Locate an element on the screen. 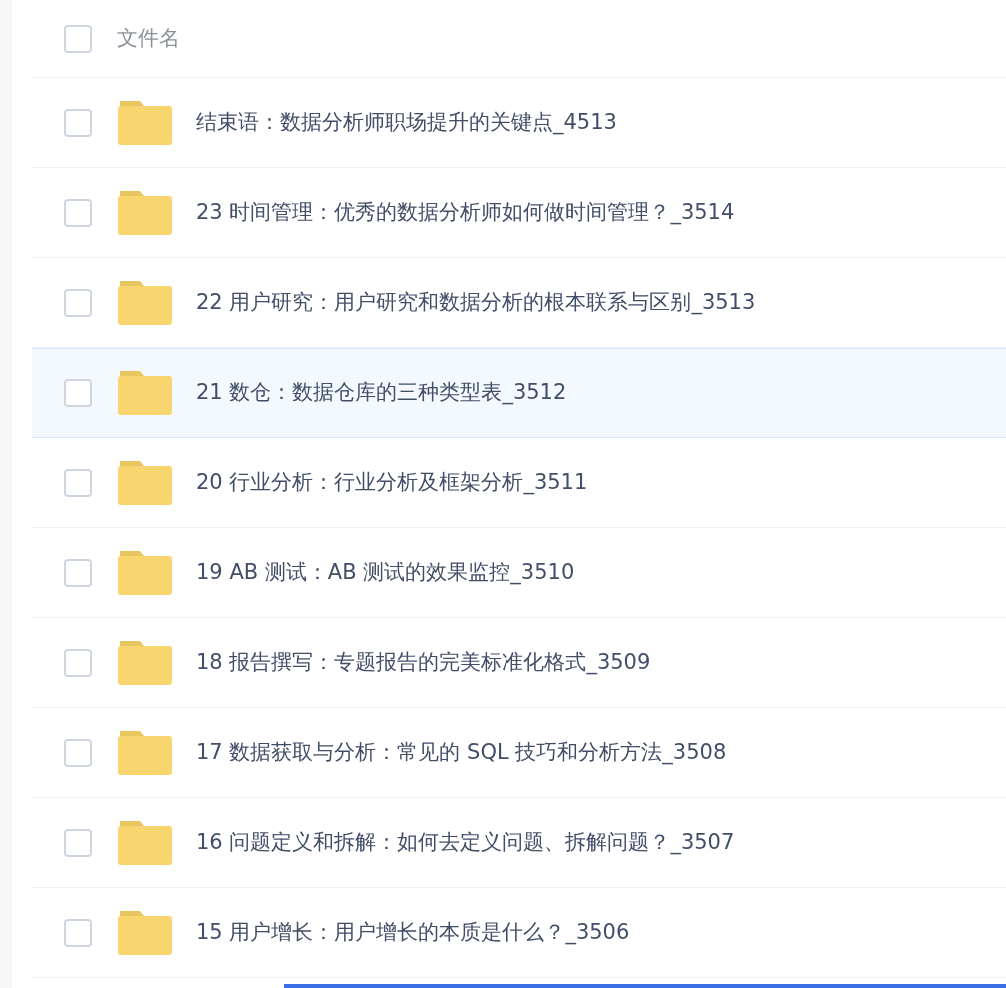 The image size is (1006, 988). file-row: 18 报告撰写：专题报告的完美标准化格式_3509 is located at coordinates (519, 663).